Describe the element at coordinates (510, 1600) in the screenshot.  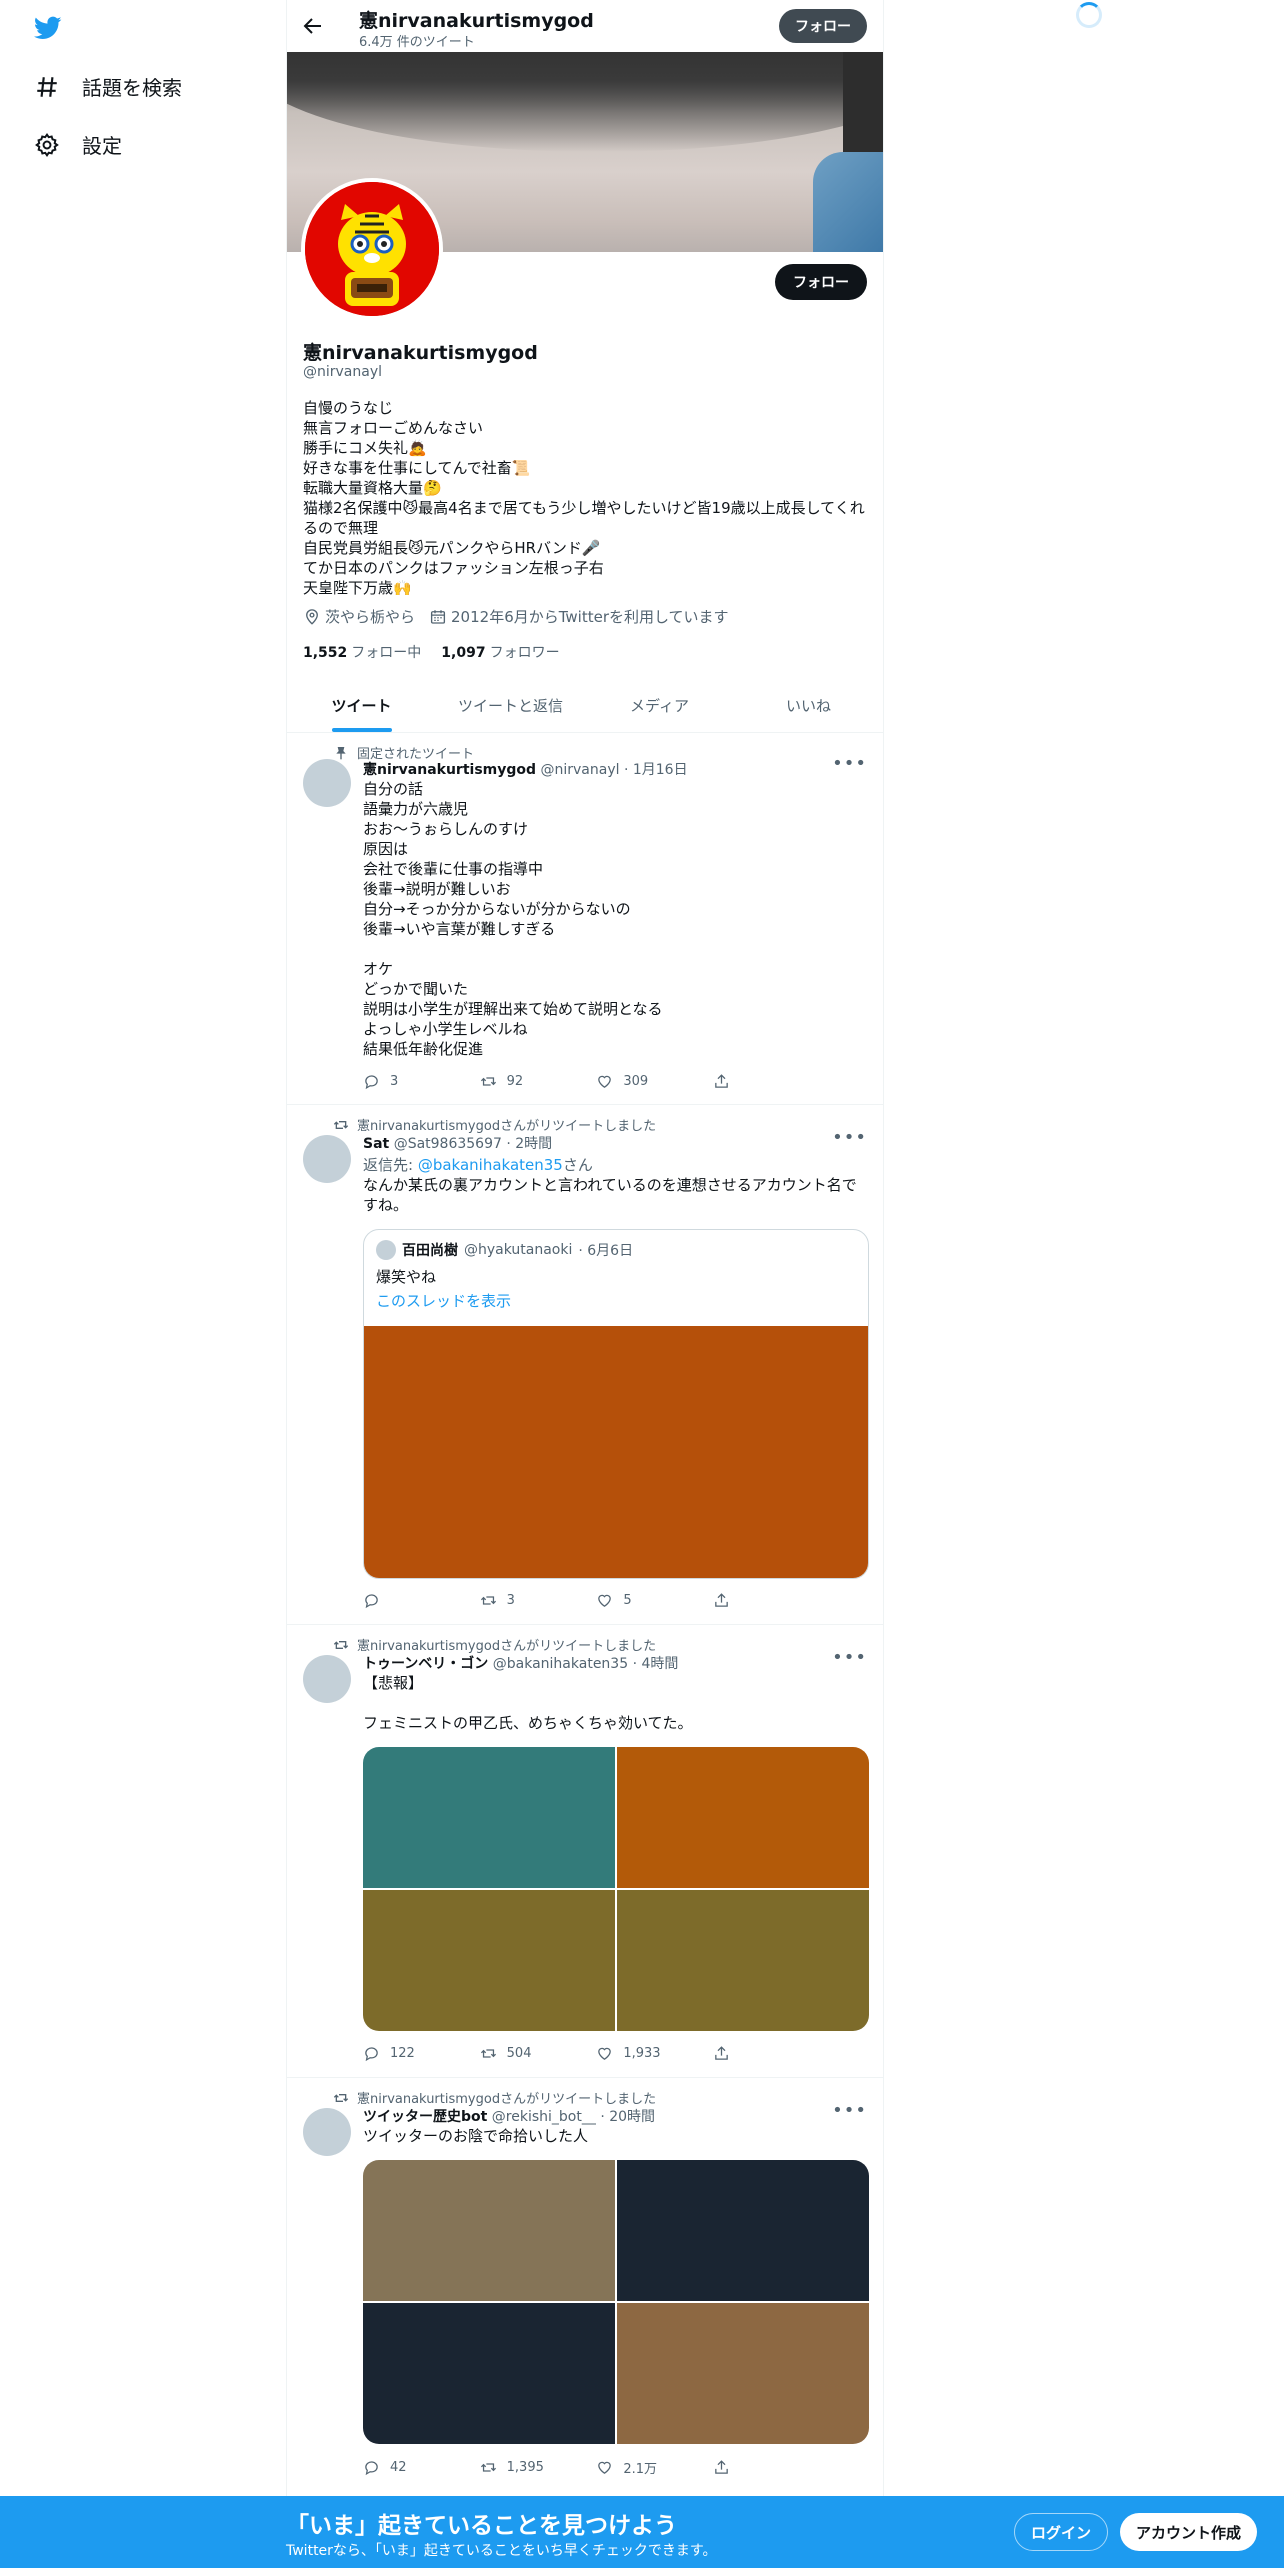
I see `retweet-count: 3` at that location.